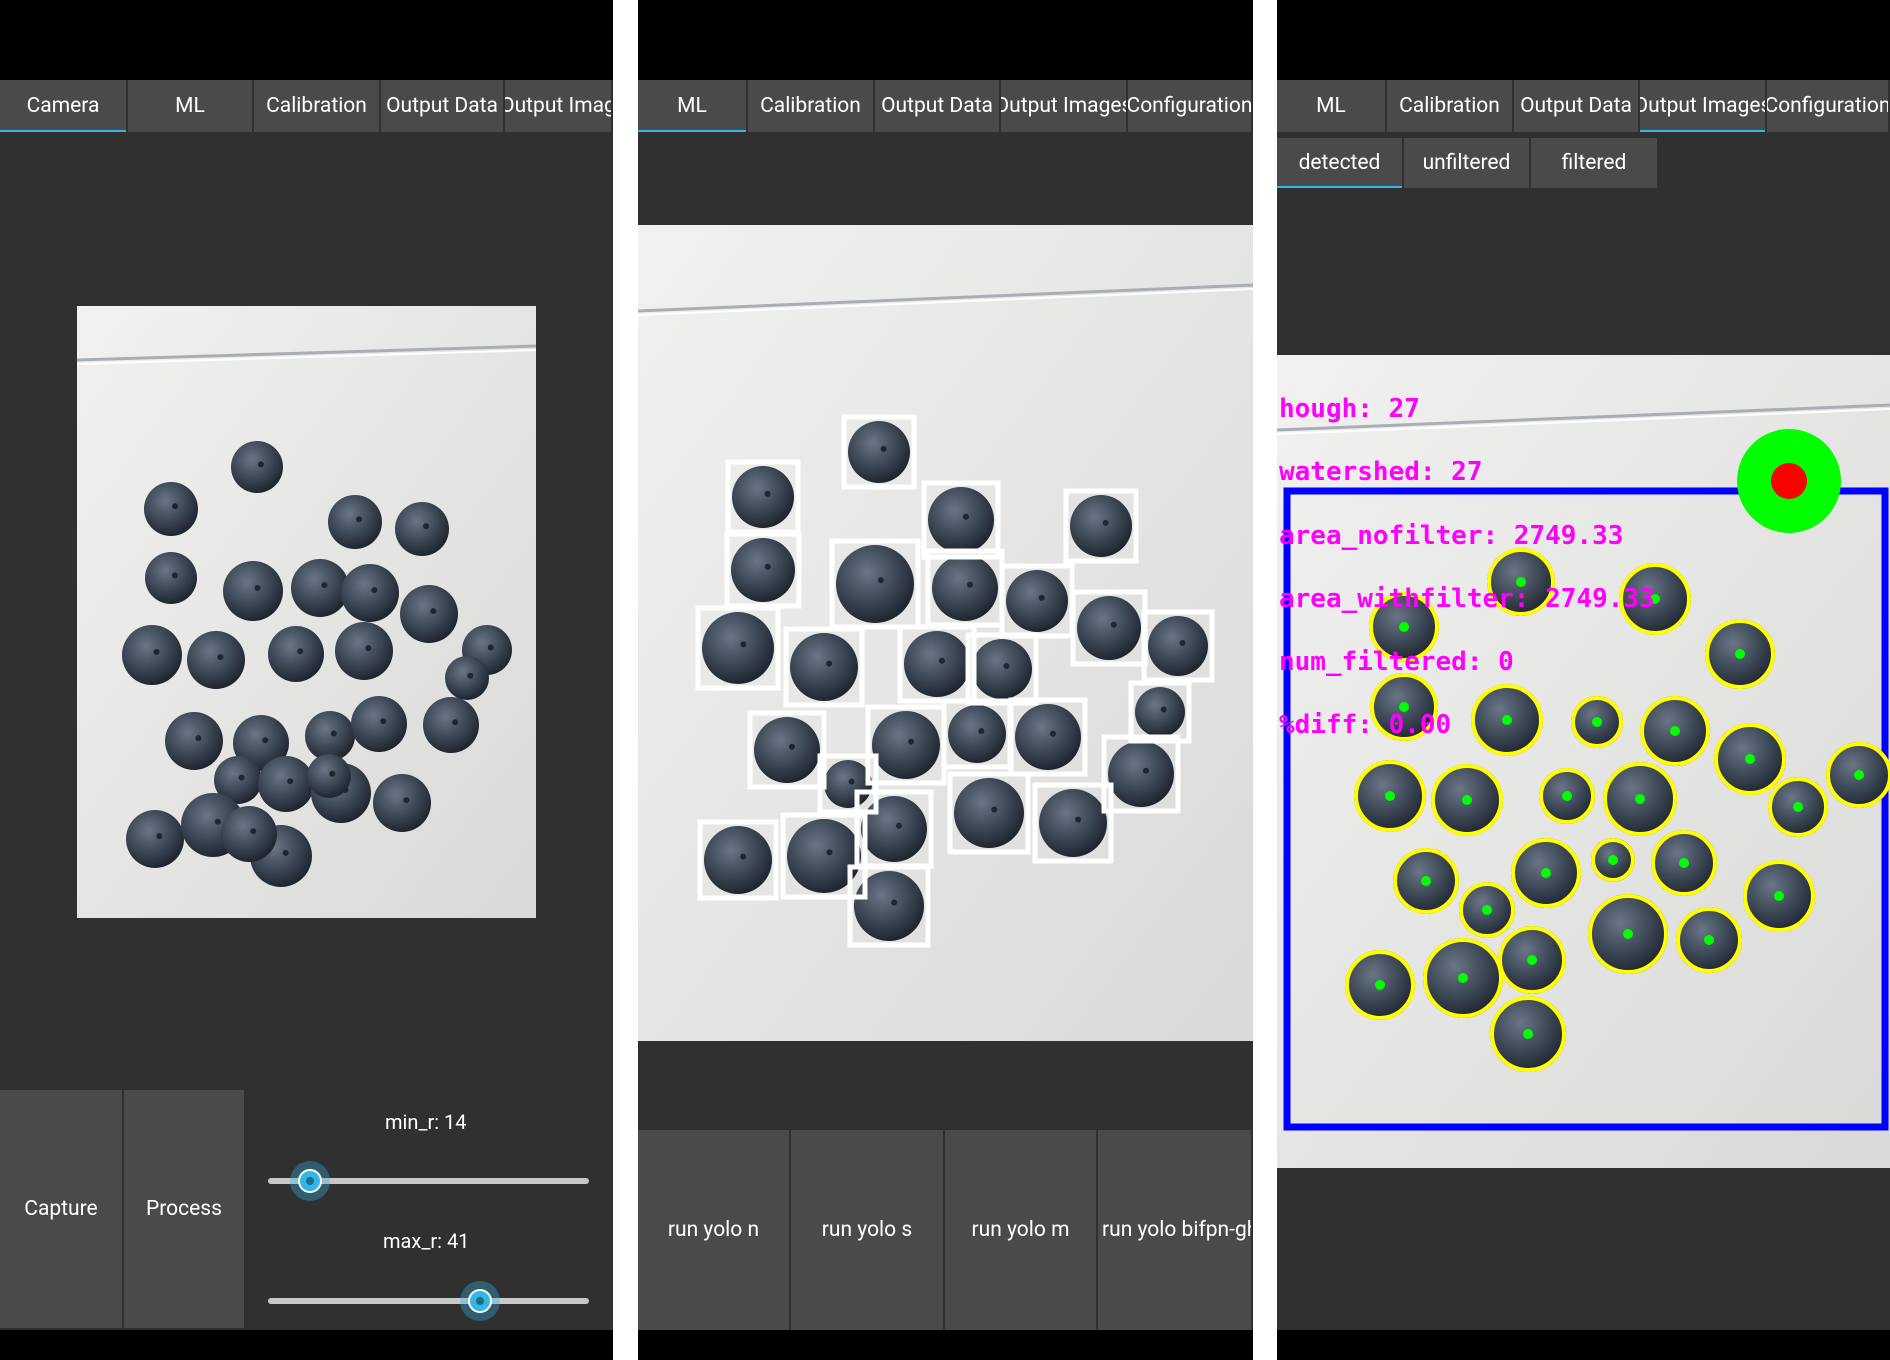 The width and height of the screenshot is (1890, 1360). Describe the element at coordinates (1340, 163) in the screenshot. I see `subtab-detected: detected` at that location.